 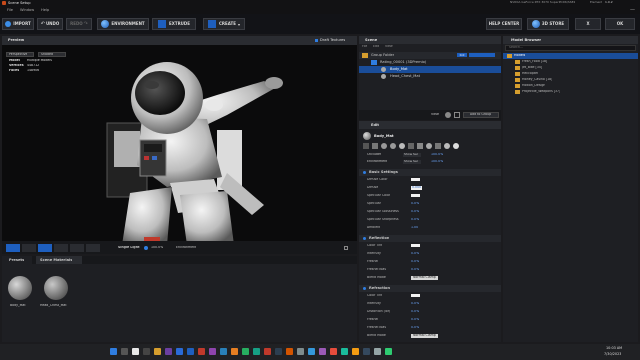 What do you see at coordinates (174, 24) in the screenshot?
I see `extrude-button: EXTRUDE` at bounding box center [174, 24].